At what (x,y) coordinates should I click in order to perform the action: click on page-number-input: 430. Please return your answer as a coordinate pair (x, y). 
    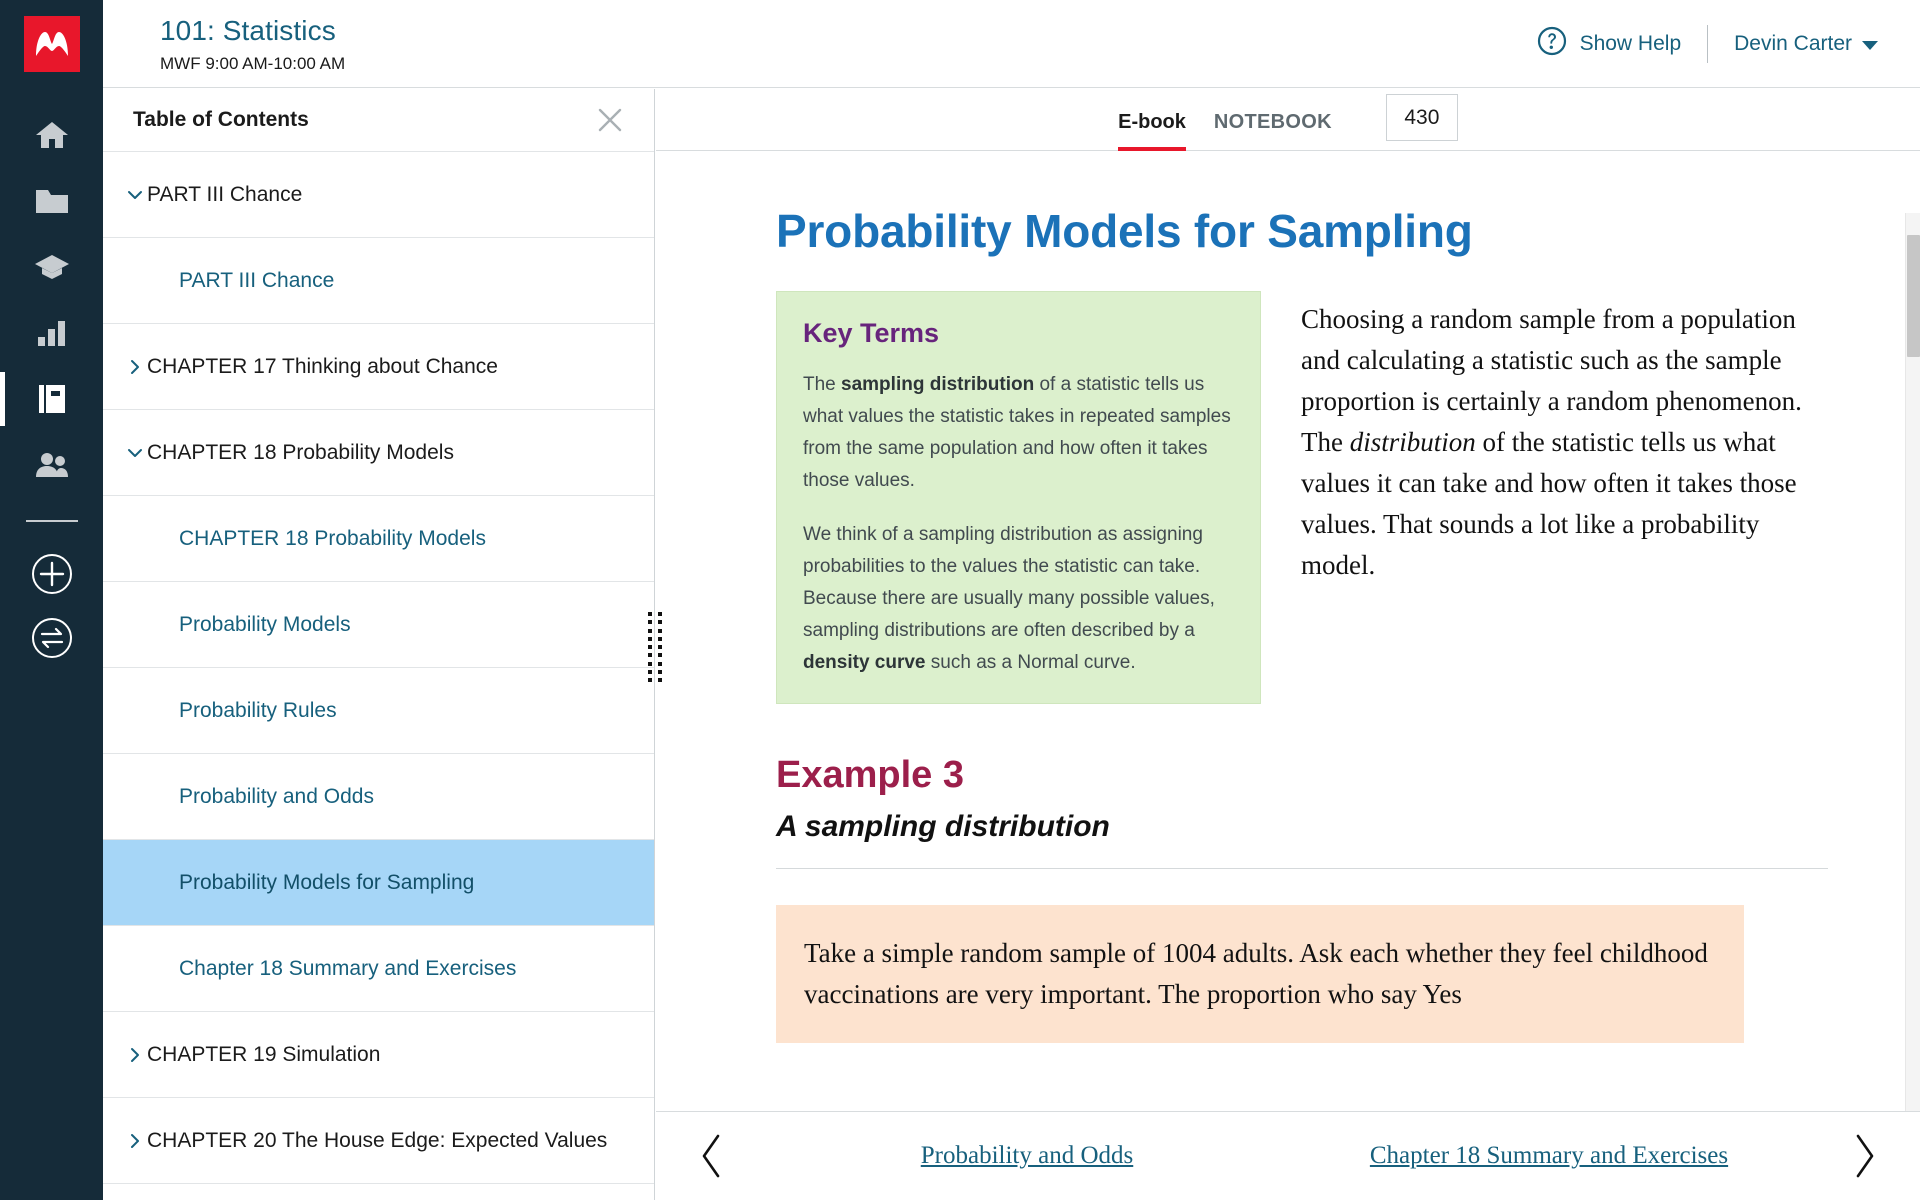
    Looking at the image, I should click on (1421, 117).